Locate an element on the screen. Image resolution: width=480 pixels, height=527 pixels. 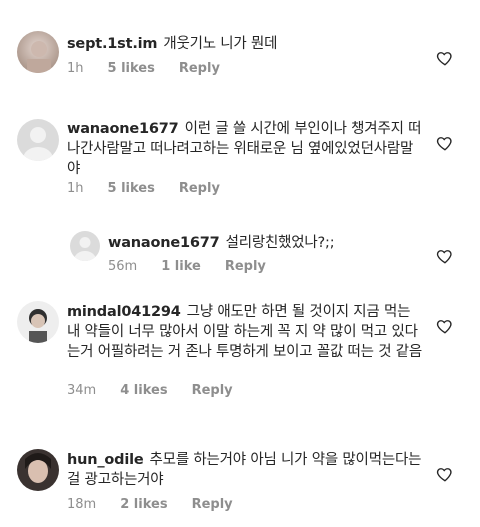
comment-time: 34m is located at coordinates (82, 390).